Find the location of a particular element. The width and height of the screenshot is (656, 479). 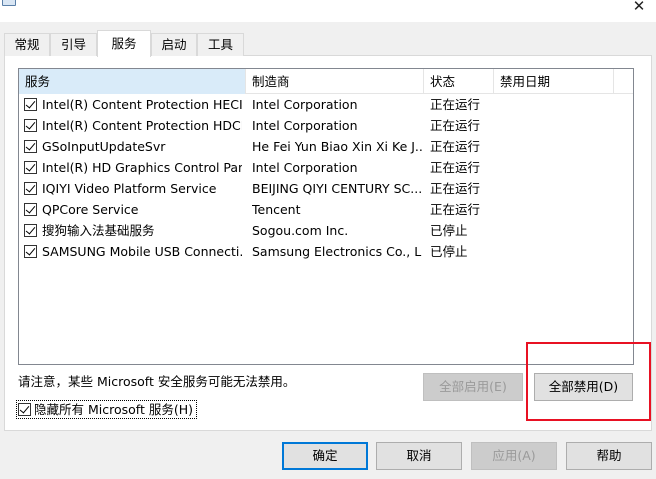

tab-boot: 引导 is located at coordinates (73, 44).